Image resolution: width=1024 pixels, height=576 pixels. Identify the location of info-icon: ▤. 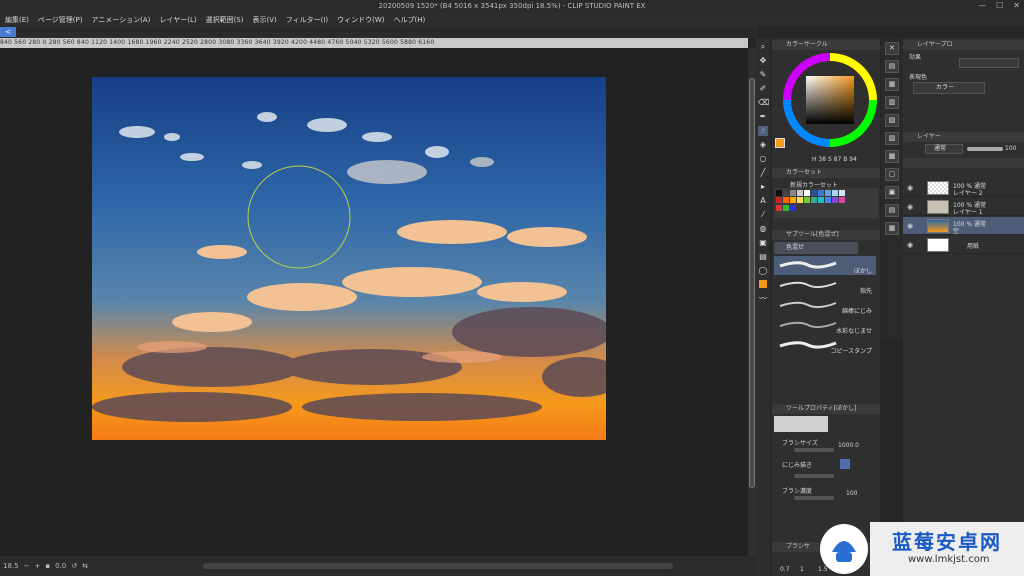
(892, 210).